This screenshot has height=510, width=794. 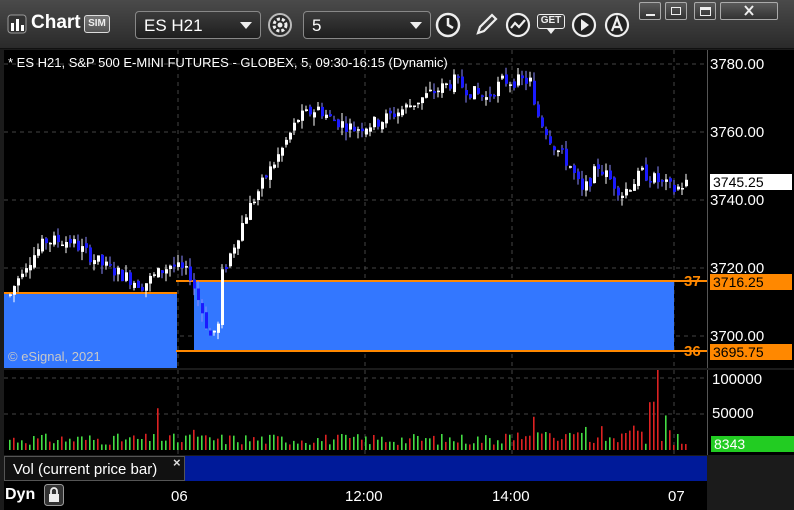 I want to click on current-volume-label: 8343, so click(x=752, y=444).